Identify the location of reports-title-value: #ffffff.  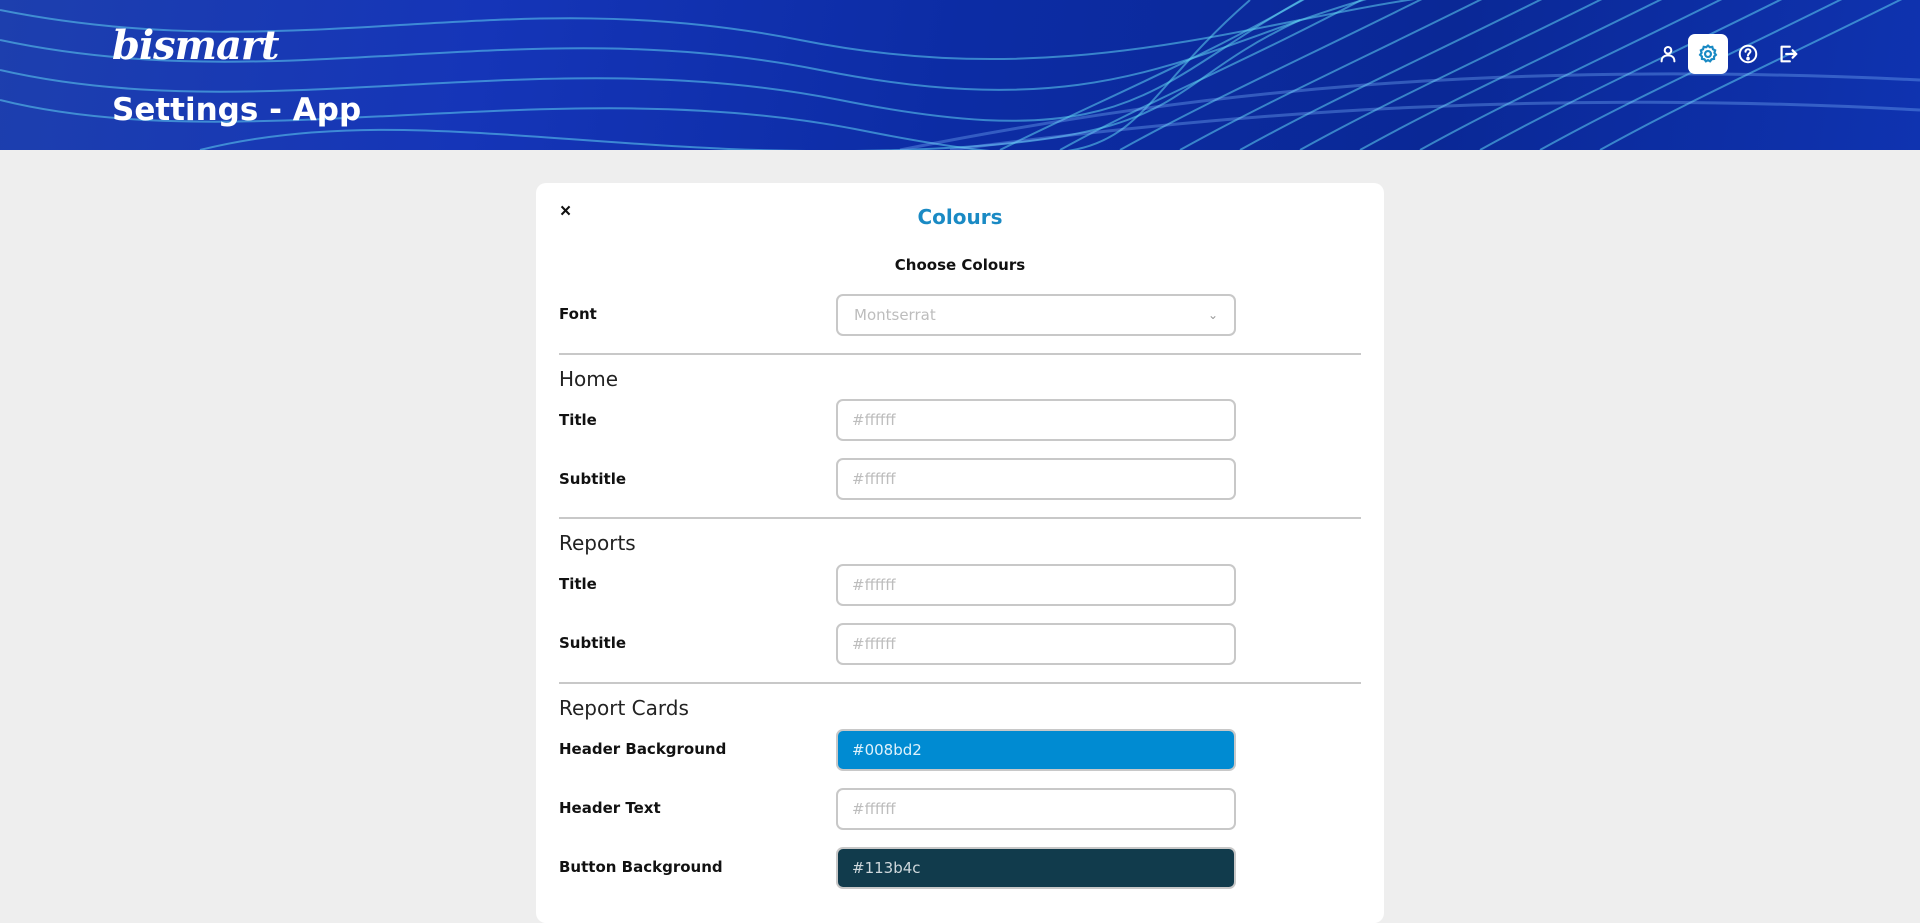
(874, 585).